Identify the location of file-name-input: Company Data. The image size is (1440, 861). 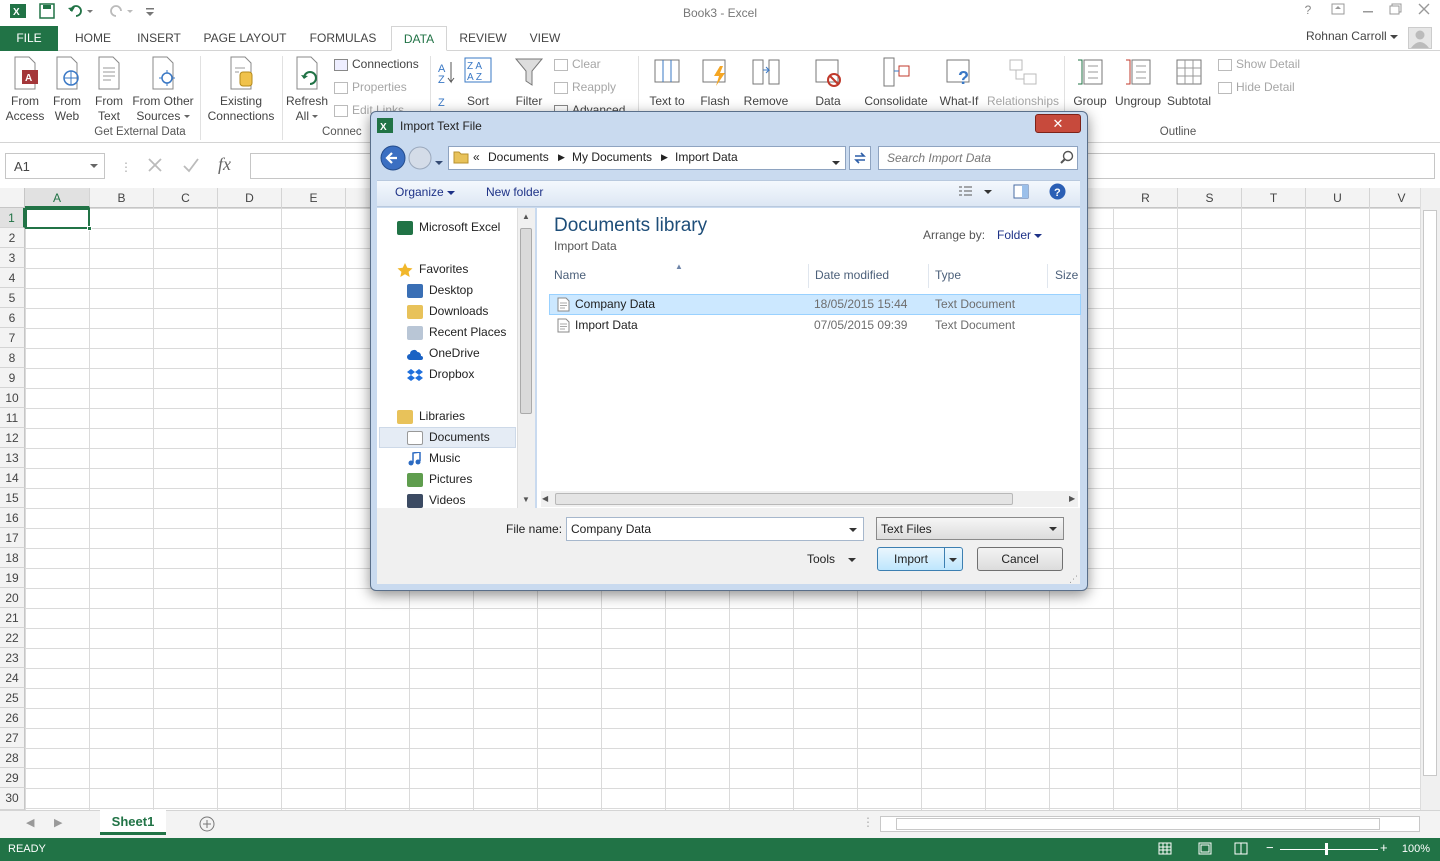
(715, 529).